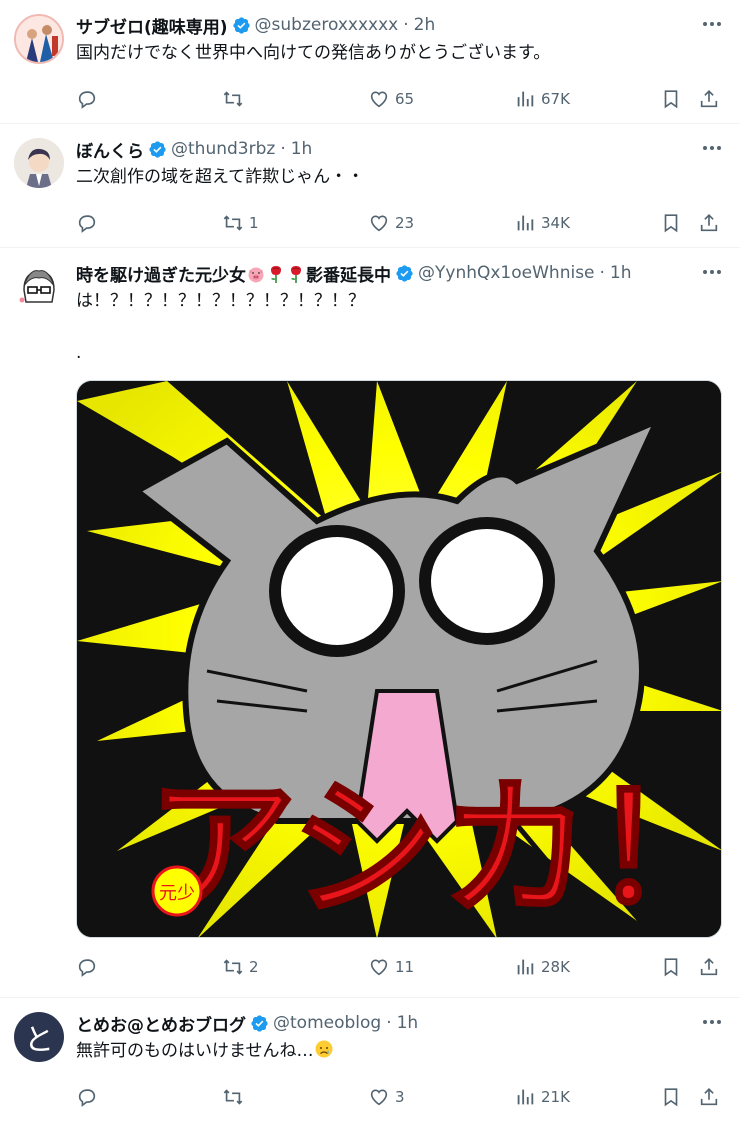 The image size is (740, 1122). What do you see at coordinates (434, 850) in the screenshot?
I see `image-caption: アシカ！` at bounding box center [434, 850].